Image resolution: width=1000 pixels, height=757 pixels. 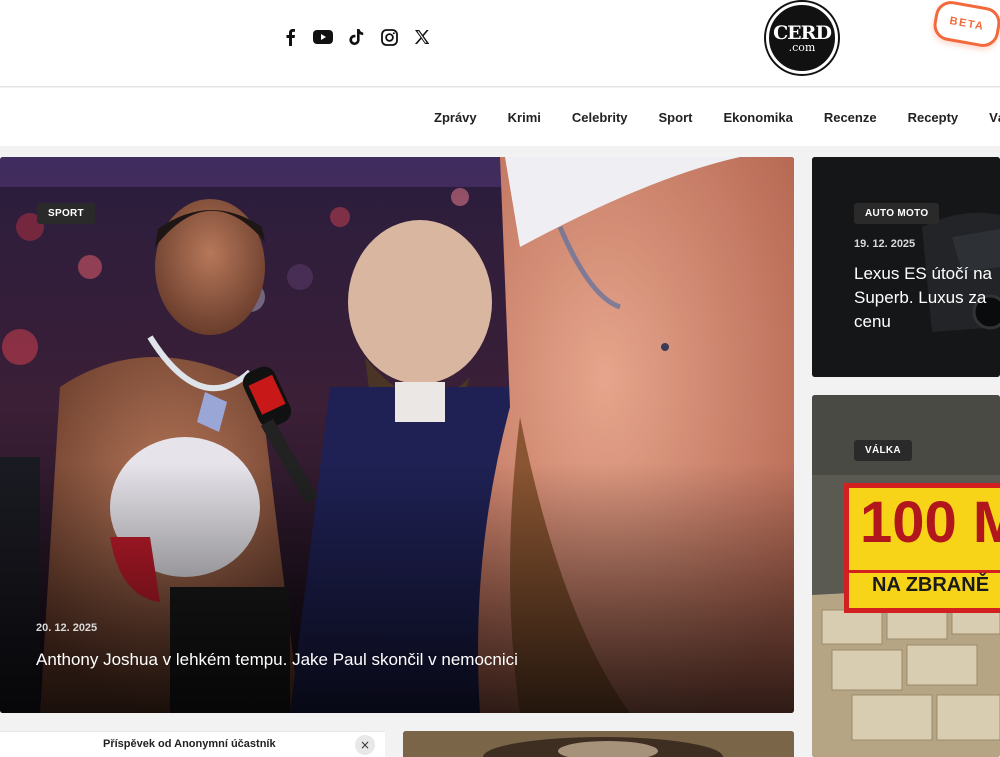 What do you see at coordinates (455, 117) in the screenshot?
I see `nav-item-zpravy: Zprávy` at bounding box center [455, 117].